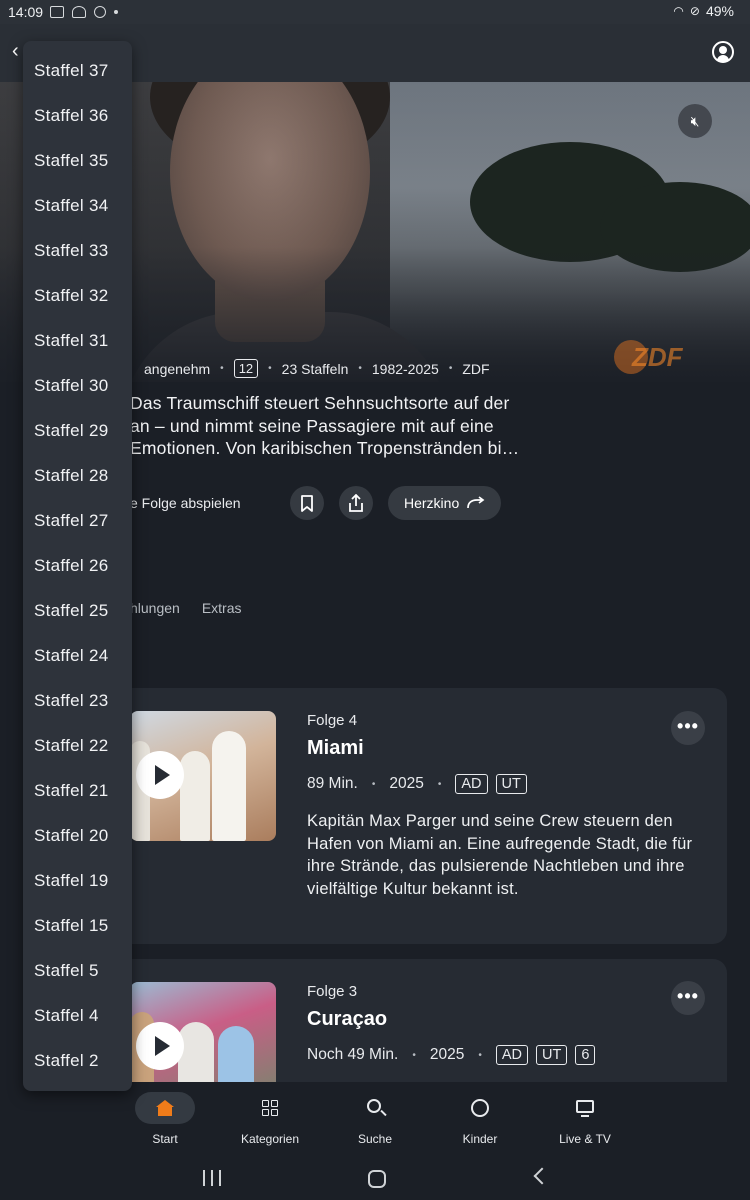 Image resolution: width=750 pixels, height=1200 pixels. What do you see at coordinates (723, 52) in the screenshot?
I see `profile-icon` at bounding box center [723, 52].